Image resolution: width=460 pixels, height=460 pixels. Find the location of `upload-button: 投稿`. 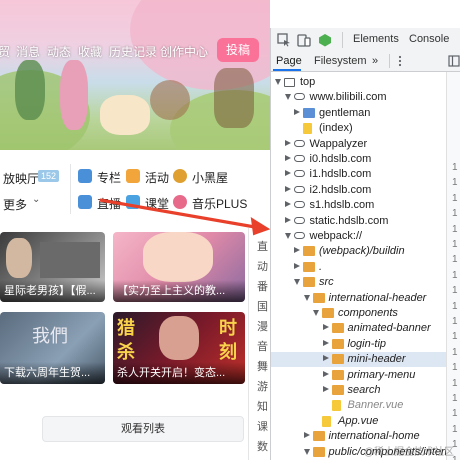

upload-button: 投稿 is located at coordinates (238, 50).